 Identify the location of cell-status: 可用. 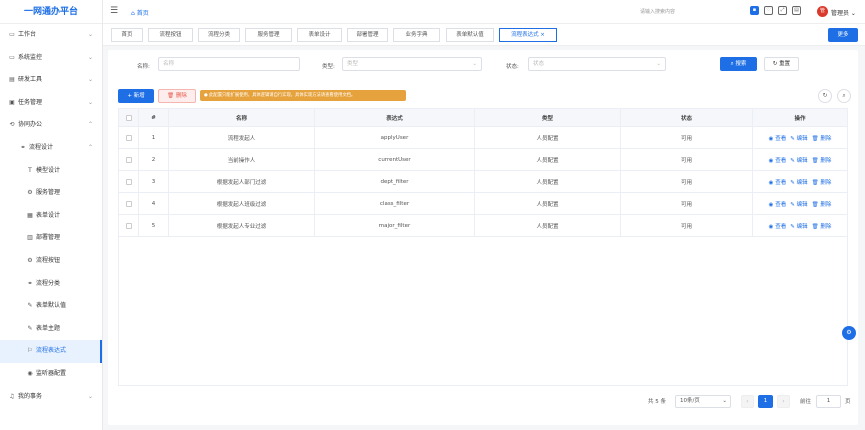
(687, 137).